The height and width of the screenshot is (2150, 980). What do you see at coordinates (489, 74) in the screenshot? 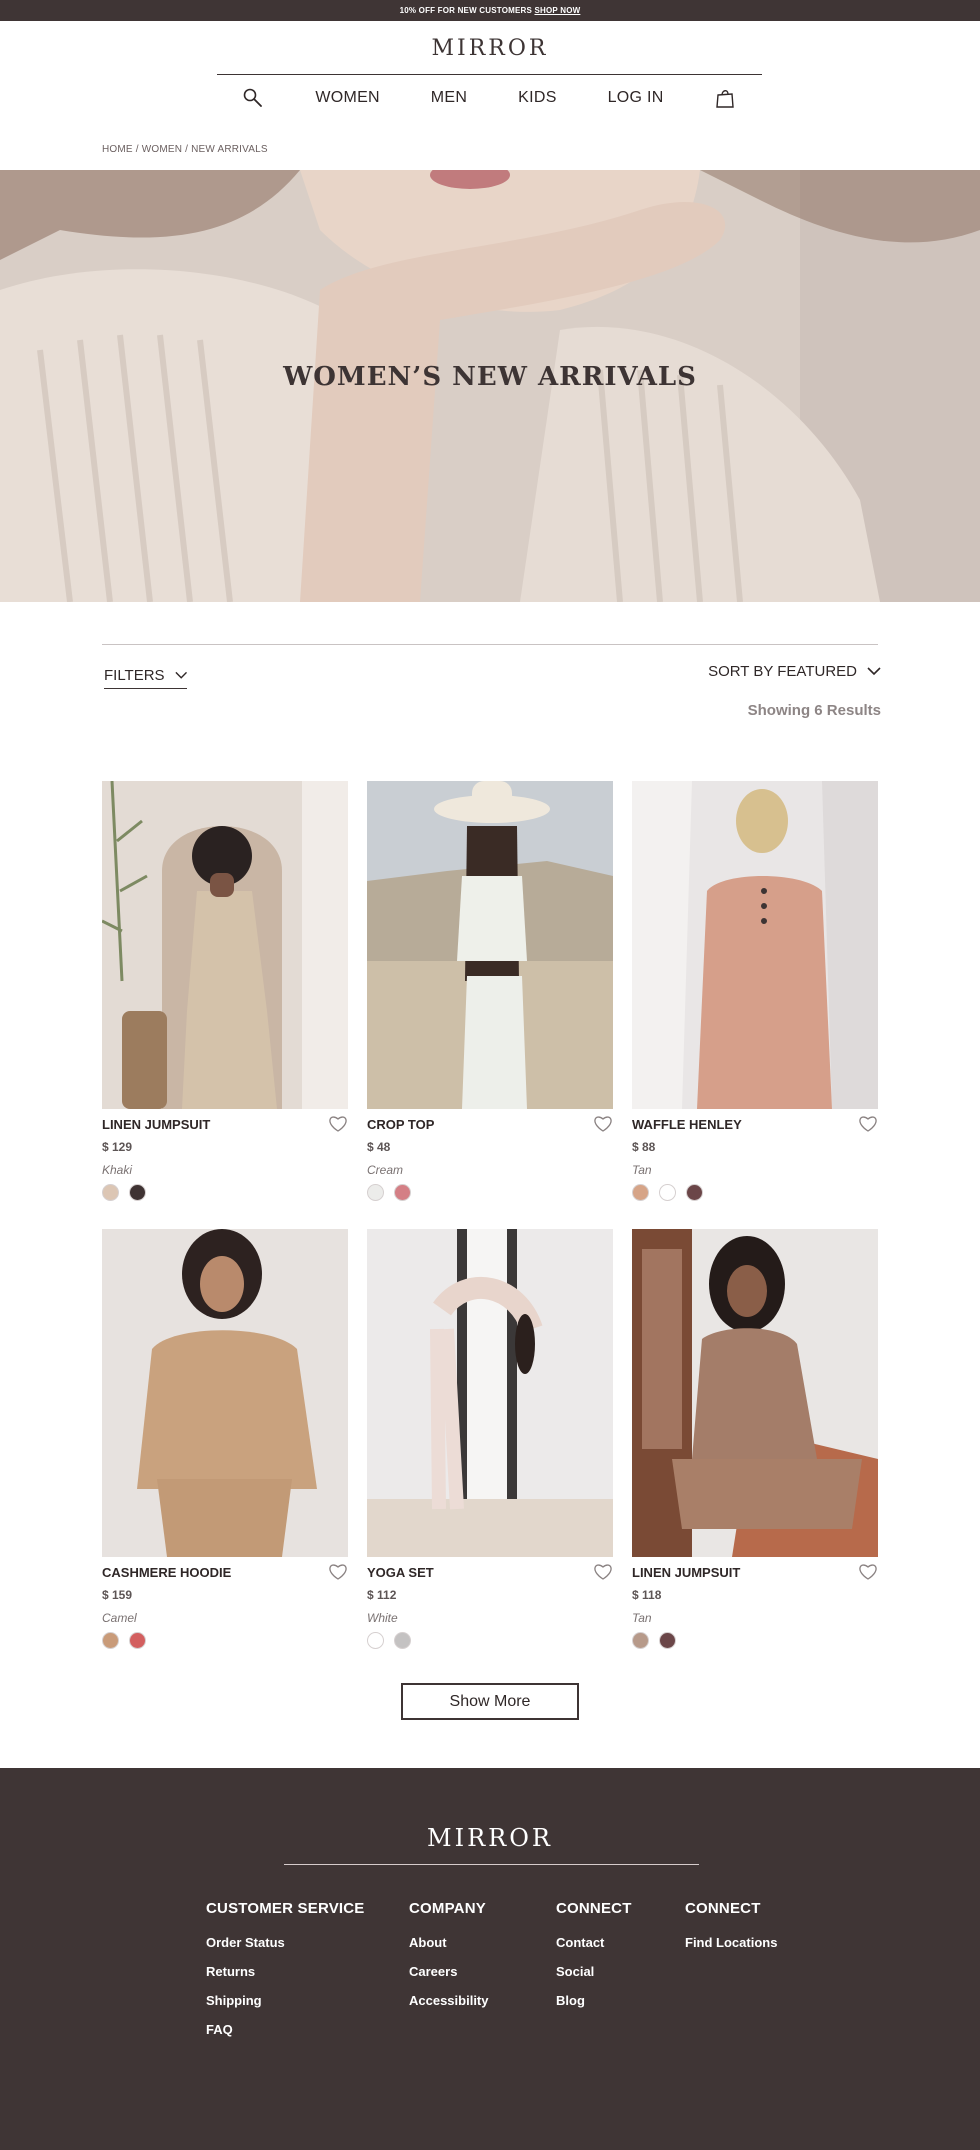
I see `nav-divider` at bounding box center [489, 74].